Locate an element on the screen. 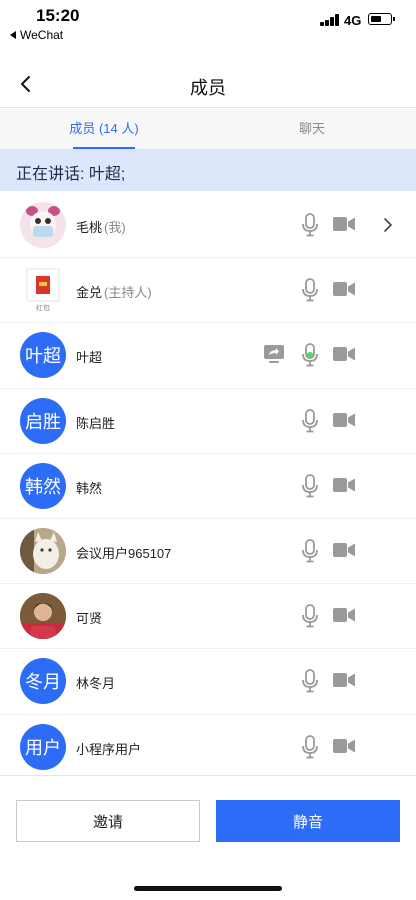 This screenshot has height=900, width=416. bottom-action-bar: 邀请 静音 is located at coordinates (208, 837).